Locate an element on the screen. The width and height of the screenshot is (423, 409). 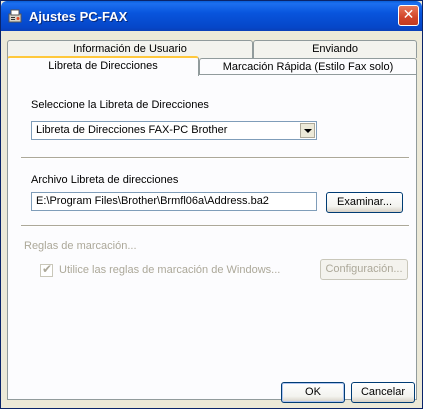
tab-label: Marcación Rápida (Estilo Fax solo) is located at coordinates (308, 67).